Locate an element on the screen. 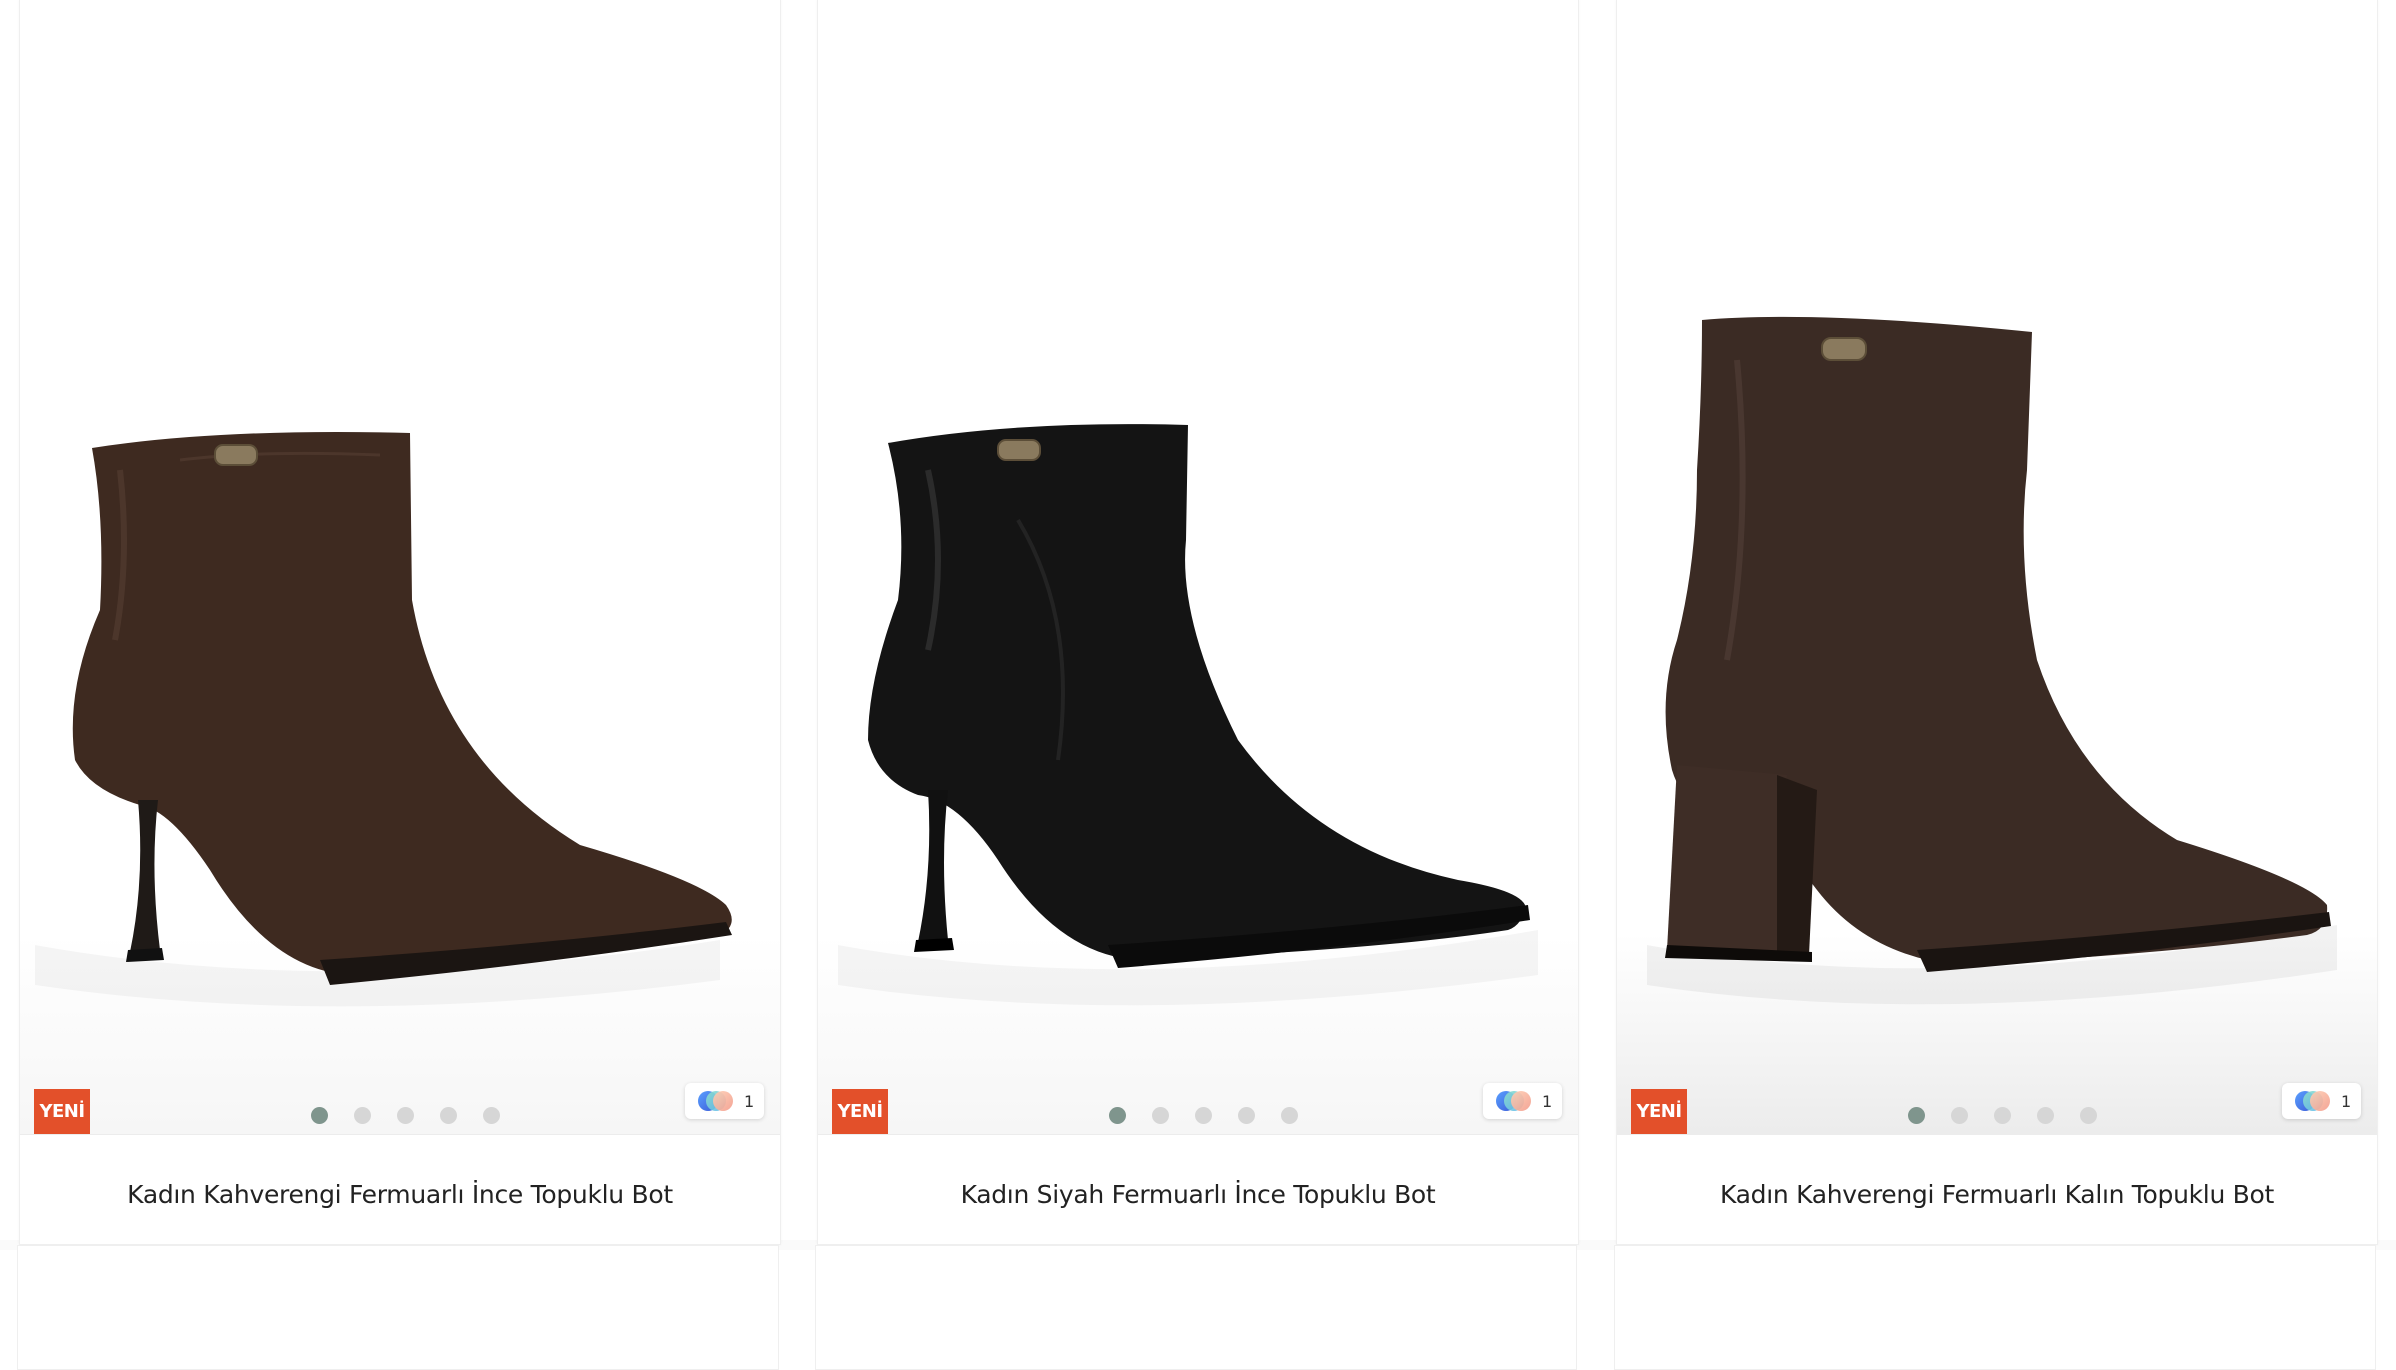  ankle-boot-block-heel-image is located at coordinates (1992, 660).